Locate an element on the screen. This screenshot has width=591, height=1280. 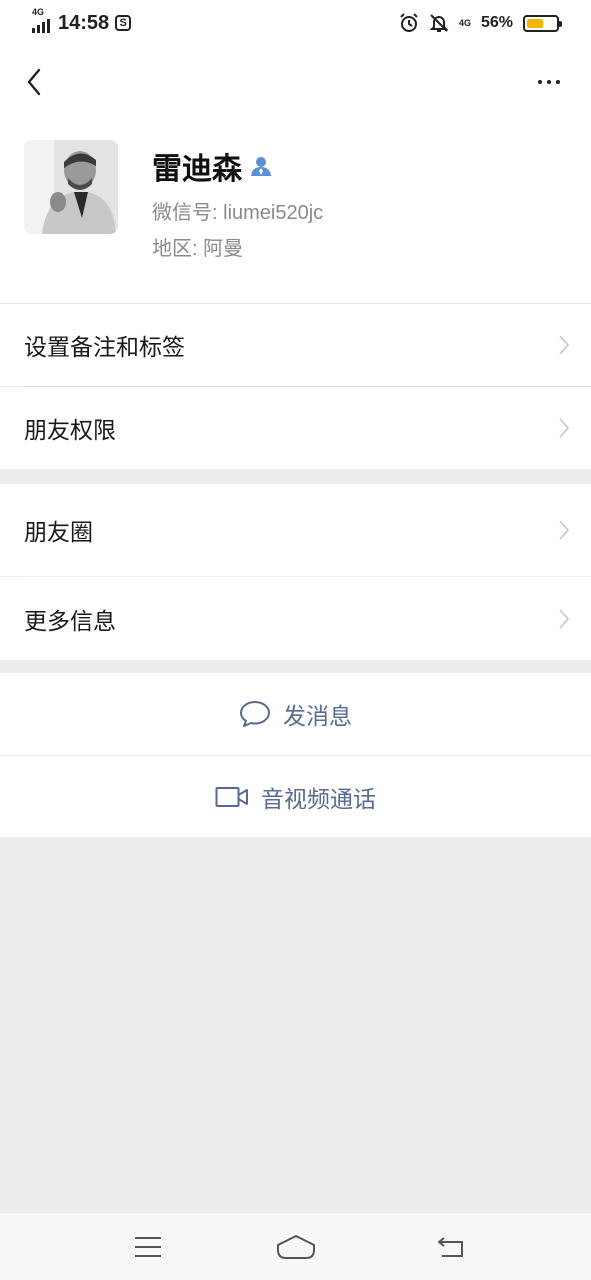
more-button is located at coordinates (549, 82).